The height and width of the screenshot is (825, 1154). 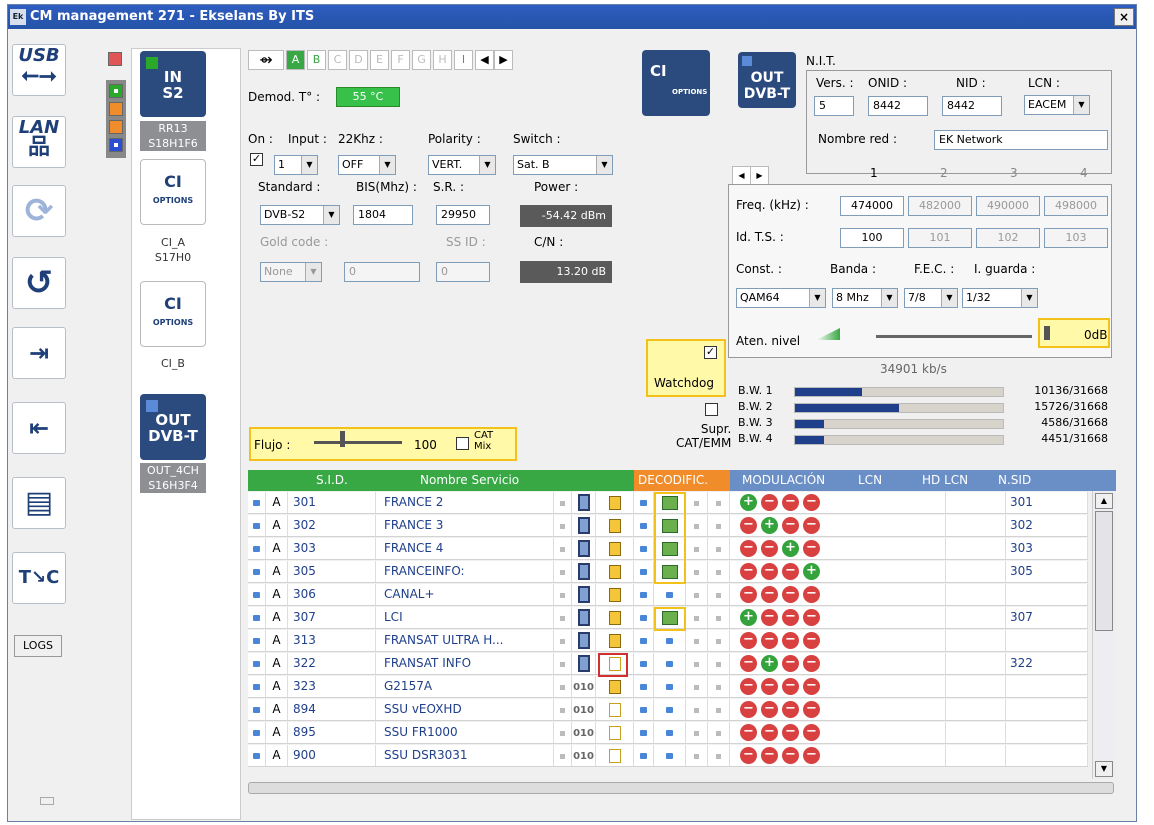 I want to click on table-row: A 900 SSU DSR3031 010 − − − −, so click(x=668, y=756).